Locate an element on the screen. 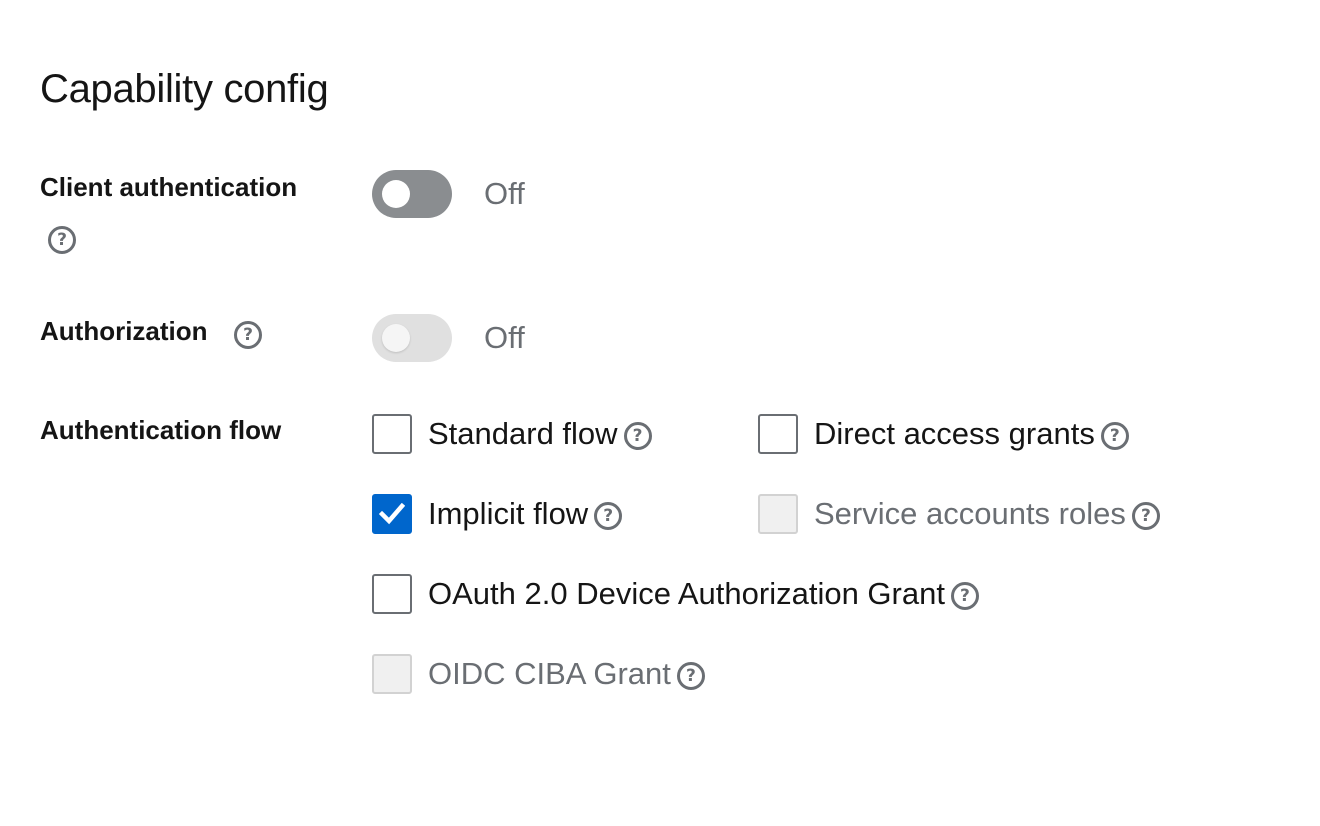 This screenshot has height=826, width=1320. checkmark-icon is located at coordinates (392, 514).